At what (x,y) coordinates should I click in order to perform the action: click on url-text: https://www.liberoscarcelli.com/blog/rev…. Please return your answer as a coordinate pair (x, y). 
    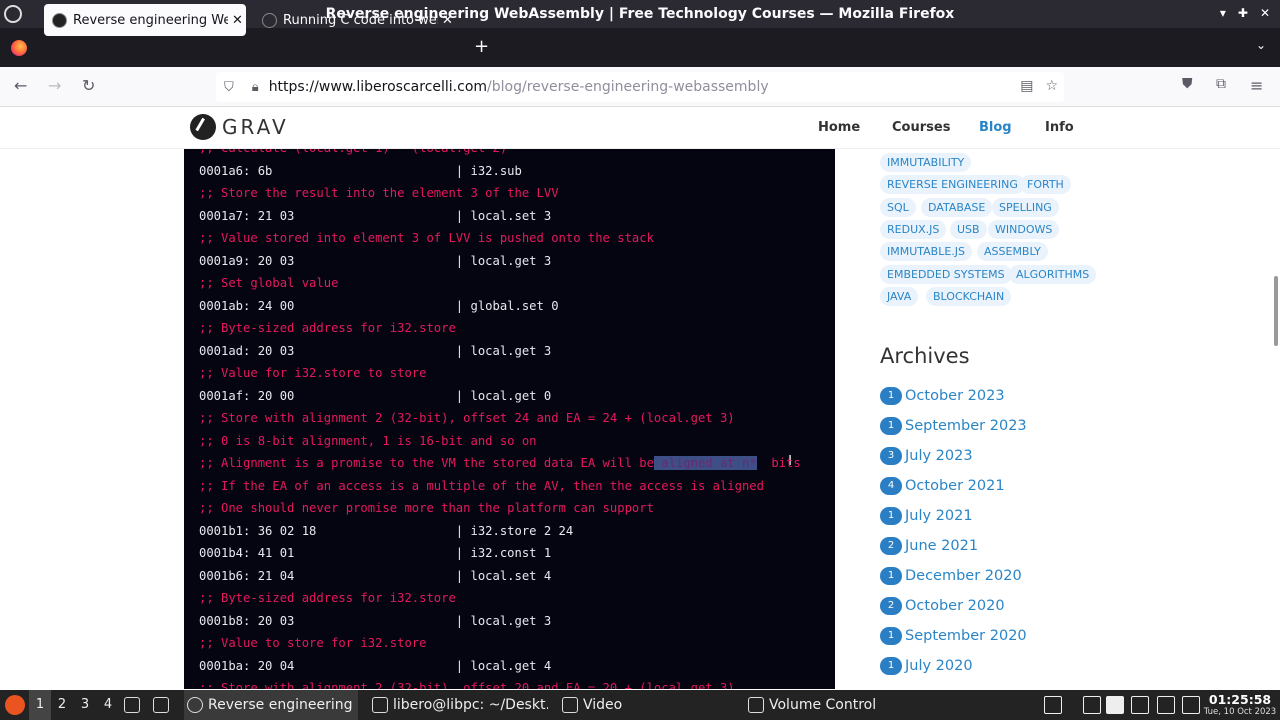
    Looking at the image, I should click on (519, 87).